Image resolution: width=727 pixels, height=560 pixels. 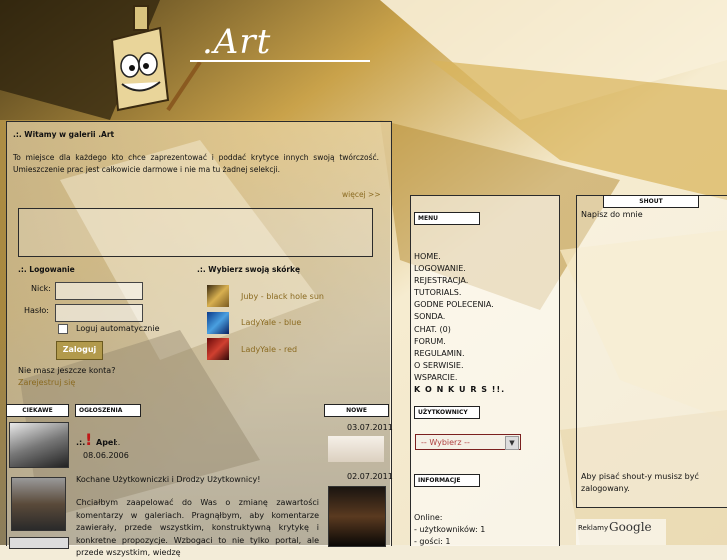 I want to click on nick-input, so click(x=99, y=291).